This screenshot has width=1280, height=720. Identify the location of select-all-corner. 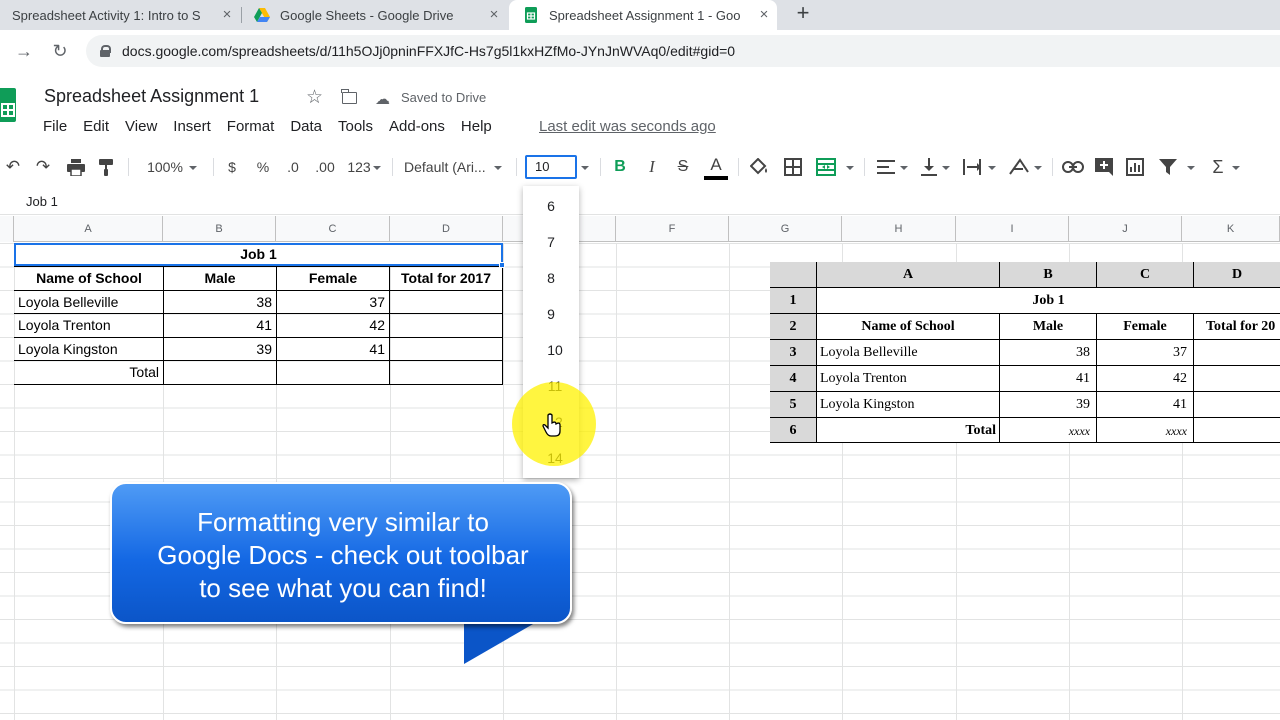
(7, 229).